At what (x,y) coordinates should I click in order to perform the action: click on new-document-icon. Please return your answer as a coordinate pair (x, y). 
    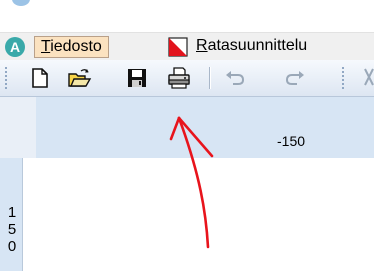
    Looking at the image, I should click on (40, 78).